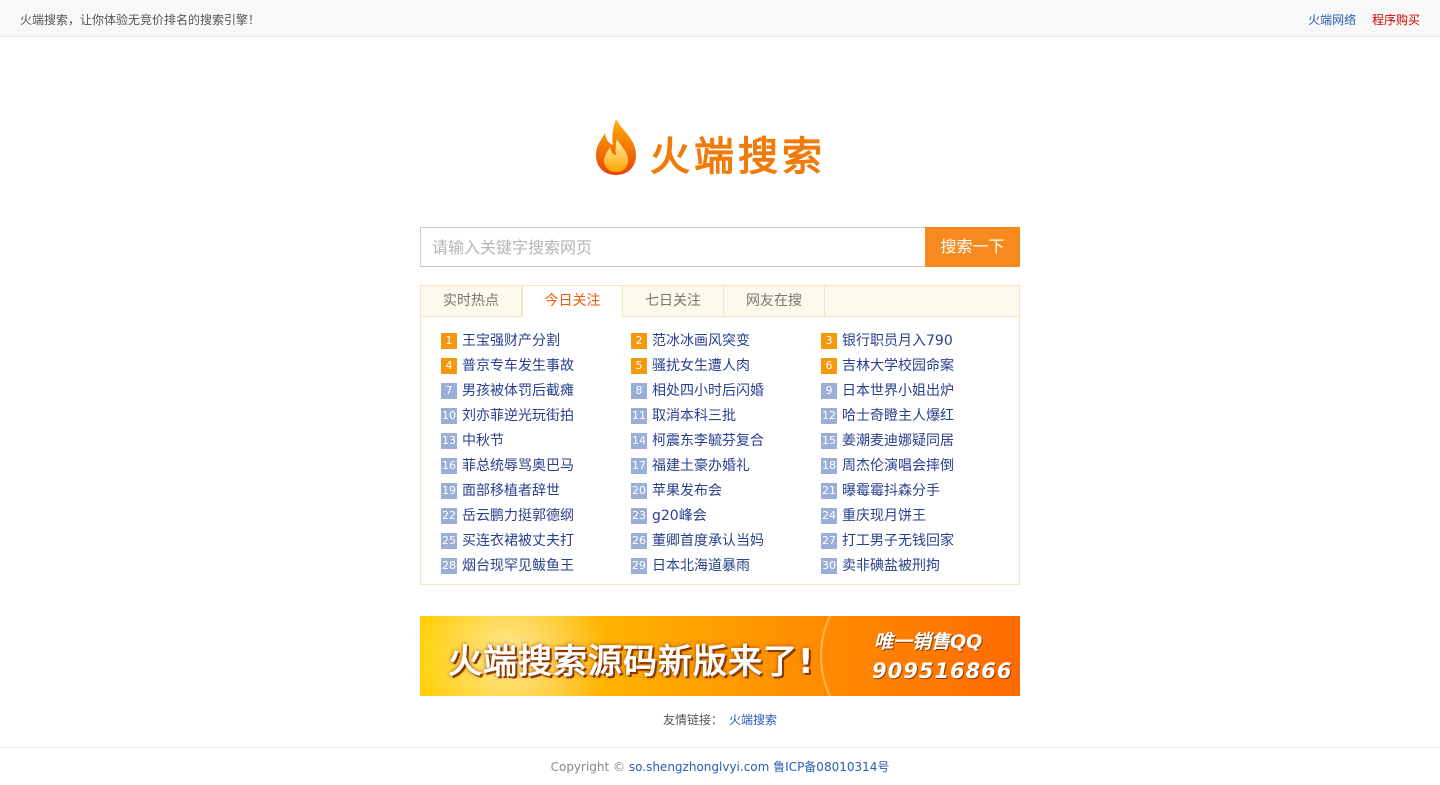 The height and width of the screenshot is (785, 1440). I want to click on rank-badge: 9, so click(829, 391).